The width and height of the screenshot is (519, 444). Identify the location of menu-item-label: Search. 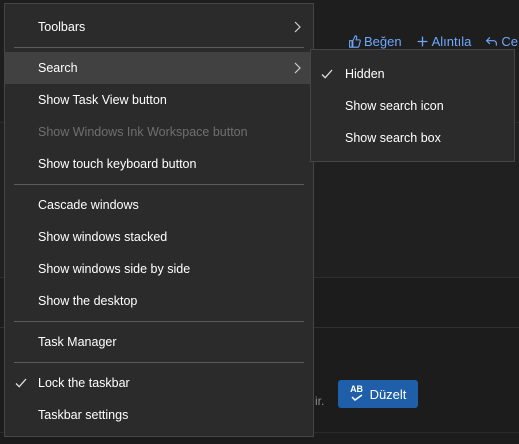
(58, 68).